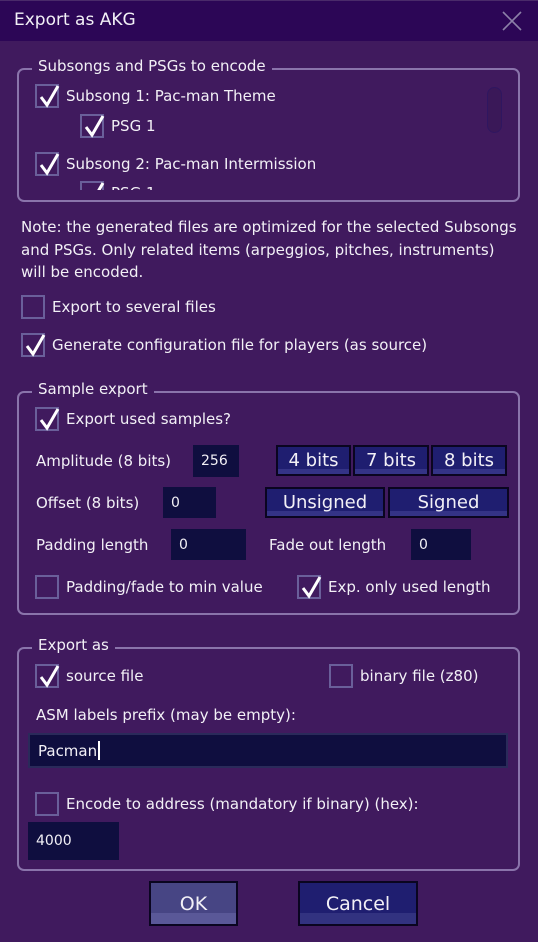 The image size is (538, 942). I want to click on subsong-1-item: Subsong 1: Pac-man Theme, so click(155, 96).